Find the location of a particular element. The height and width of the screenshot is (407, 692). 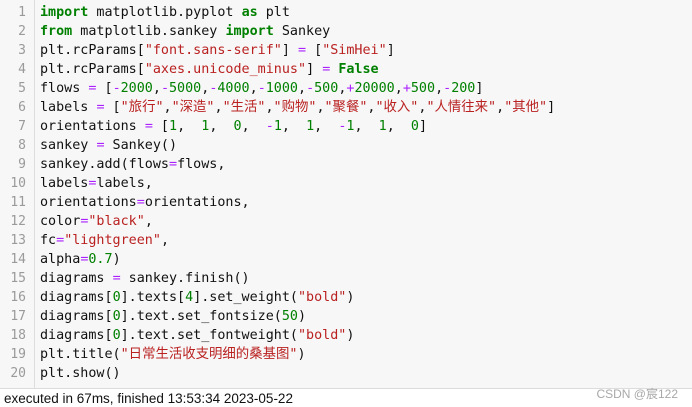

line-number: 8 is located at coordinates (22, 145).